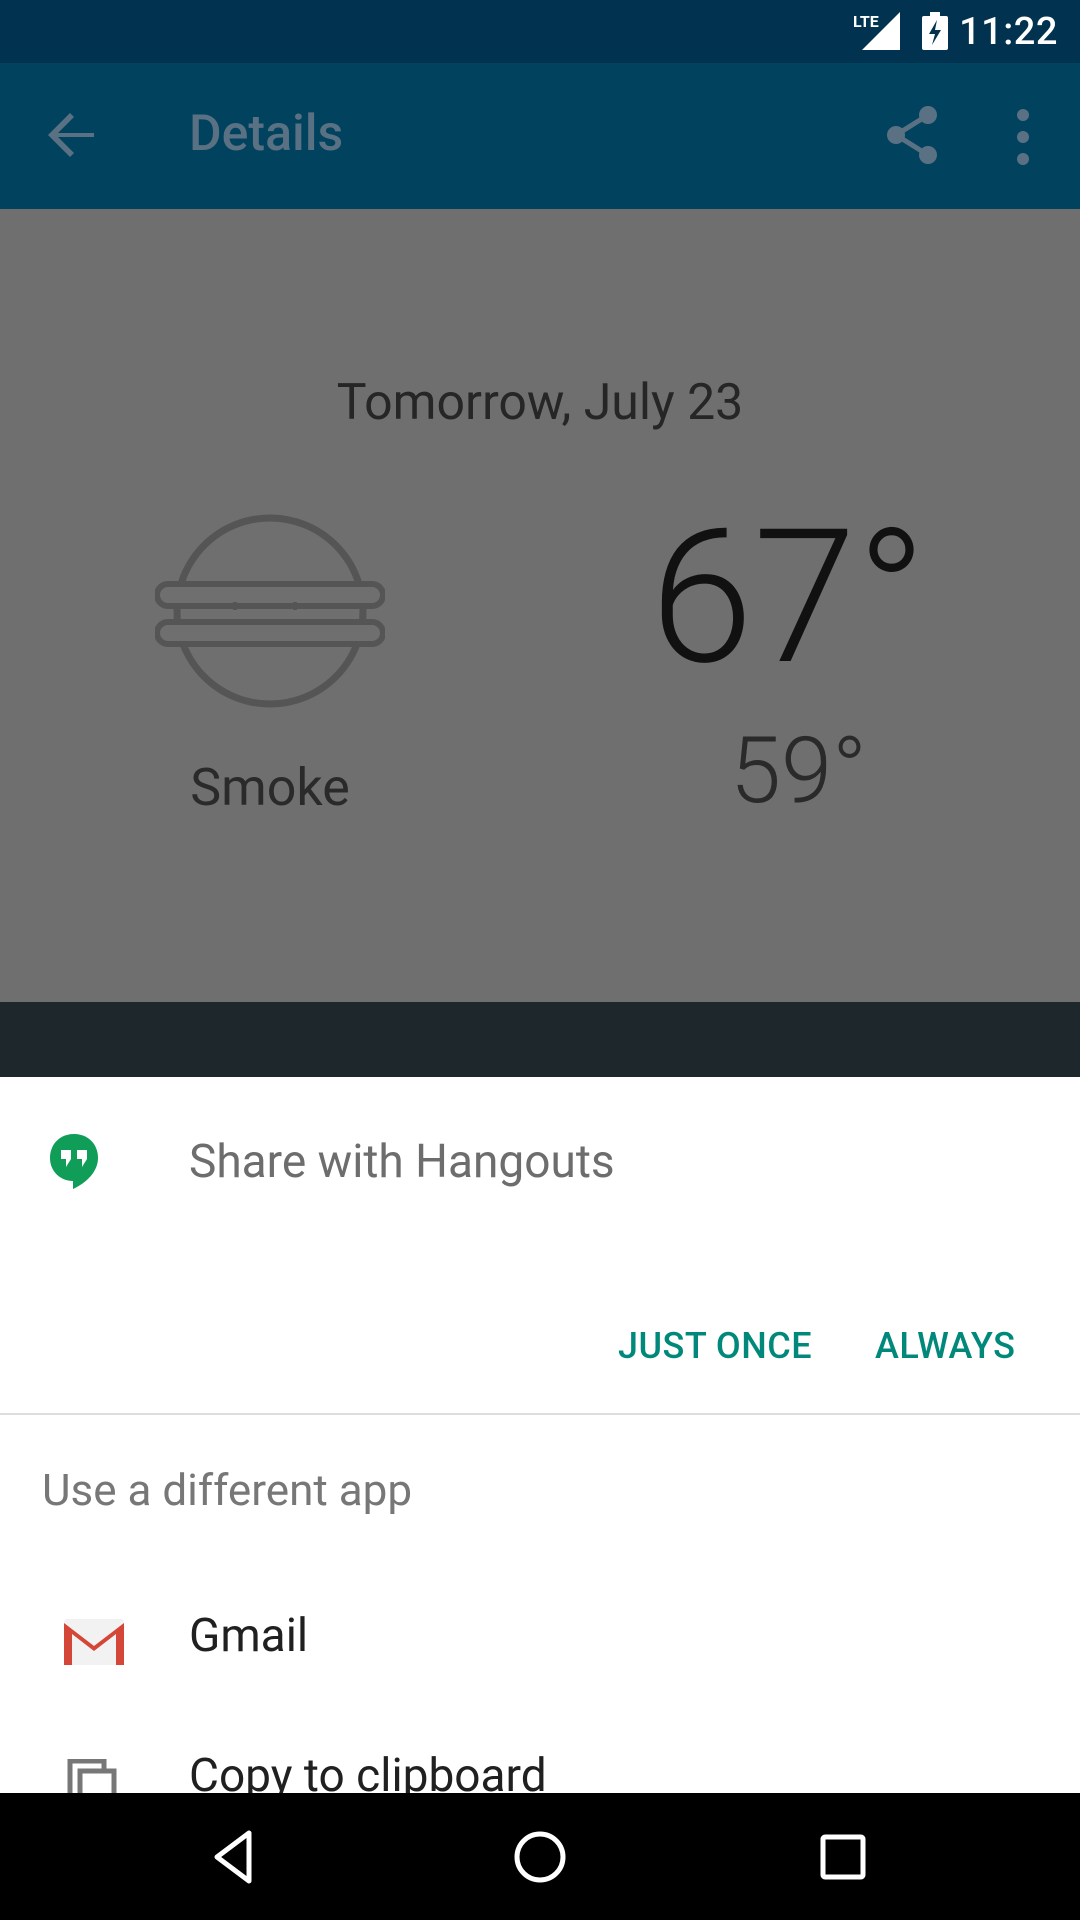  Describe the element at coordinates (715, 1346) in the screenshot. I see `just-once-button: JUST ONCE` at that location.